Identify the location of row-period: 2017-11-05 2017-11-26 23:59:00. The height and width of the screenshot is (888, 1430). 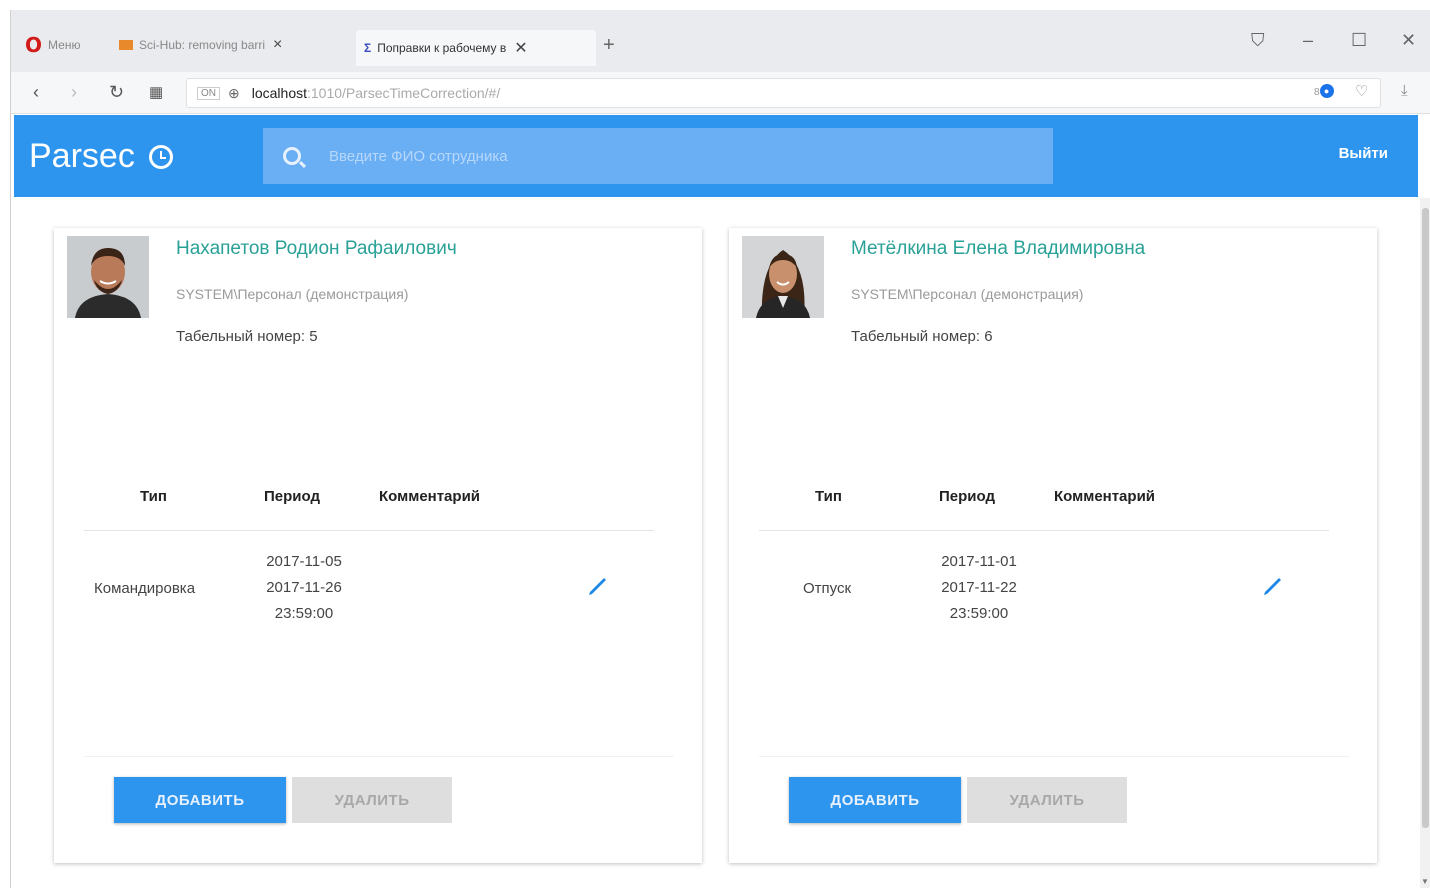
(304, 588).